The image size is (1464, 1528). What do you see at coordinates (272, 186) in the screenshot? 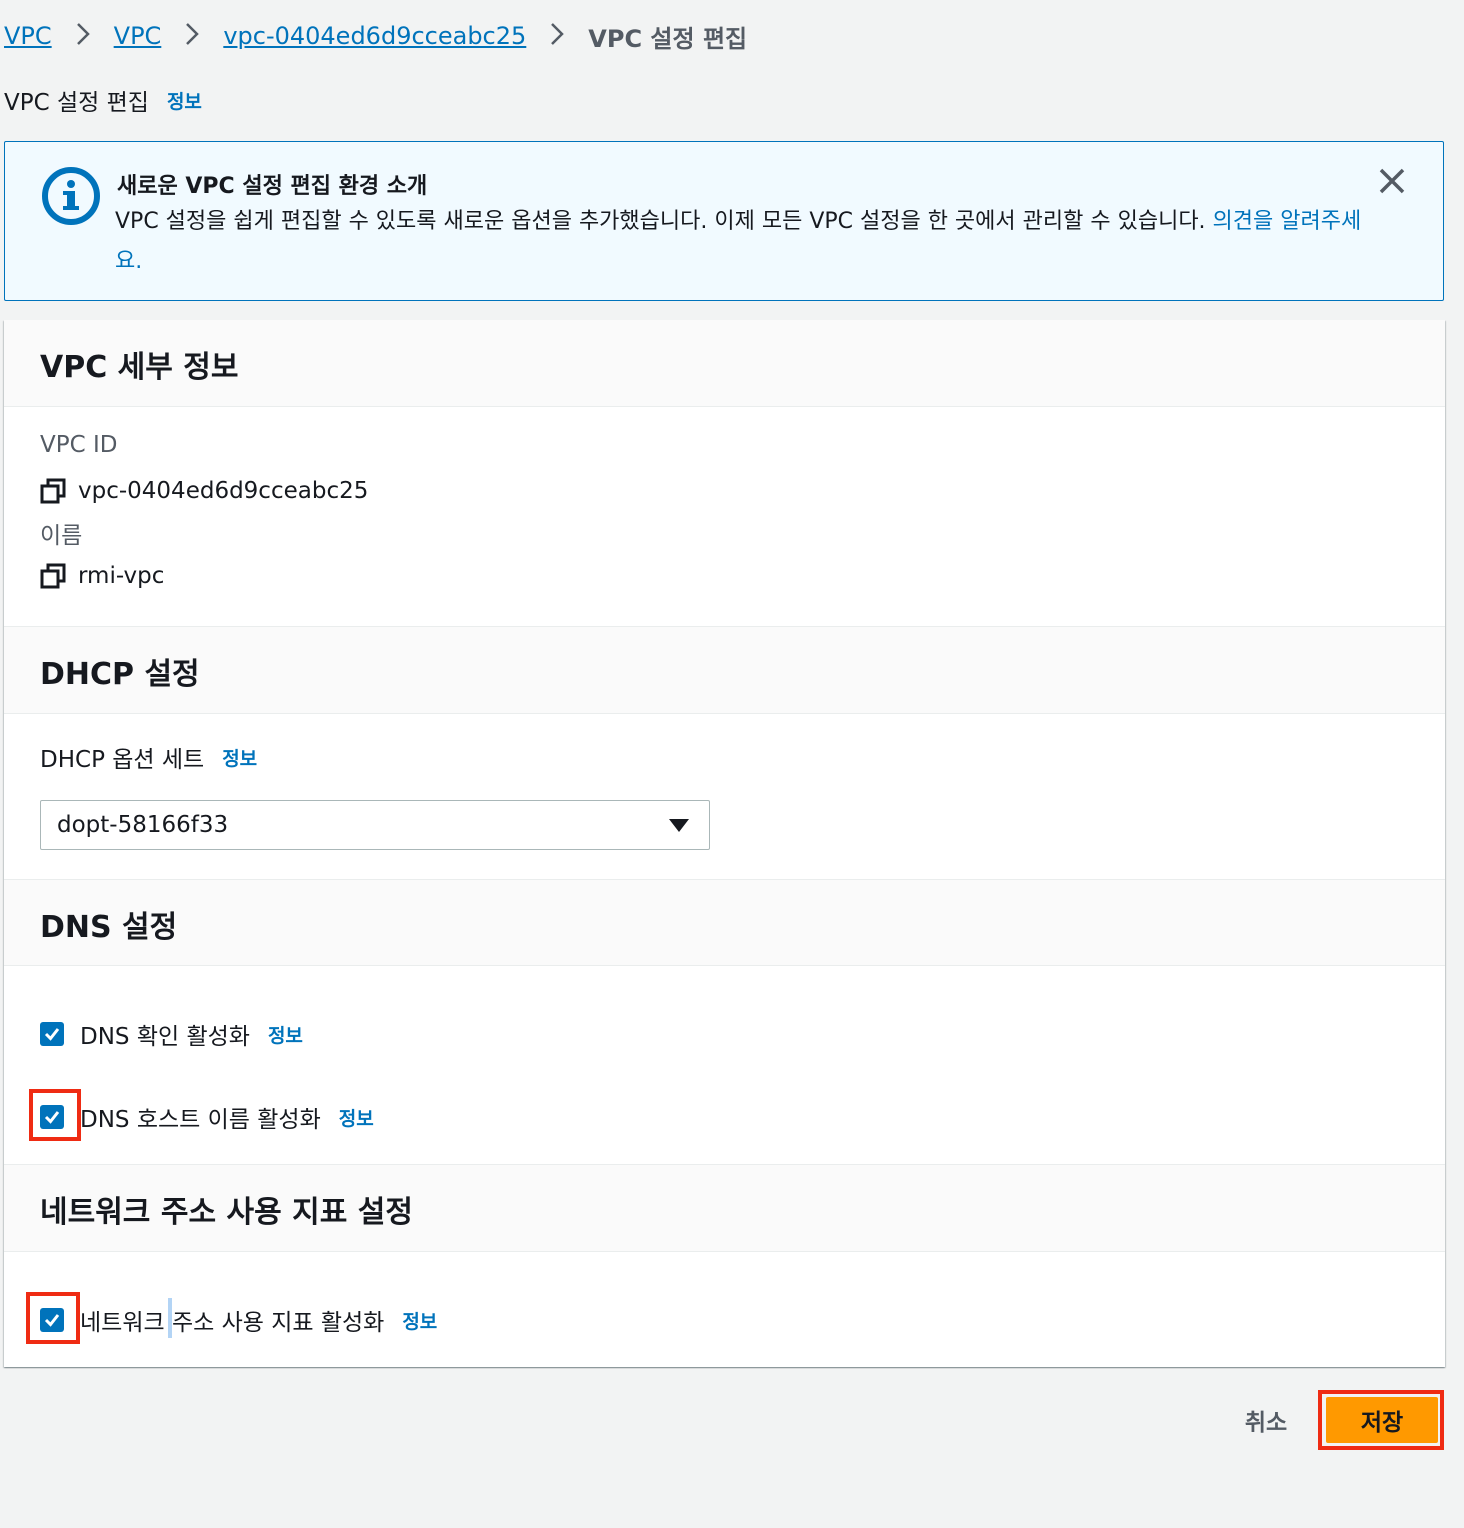
I see `flash-title: 새로운 VPC 설정 편집 환경 소개` at bounding box center [272, 186].